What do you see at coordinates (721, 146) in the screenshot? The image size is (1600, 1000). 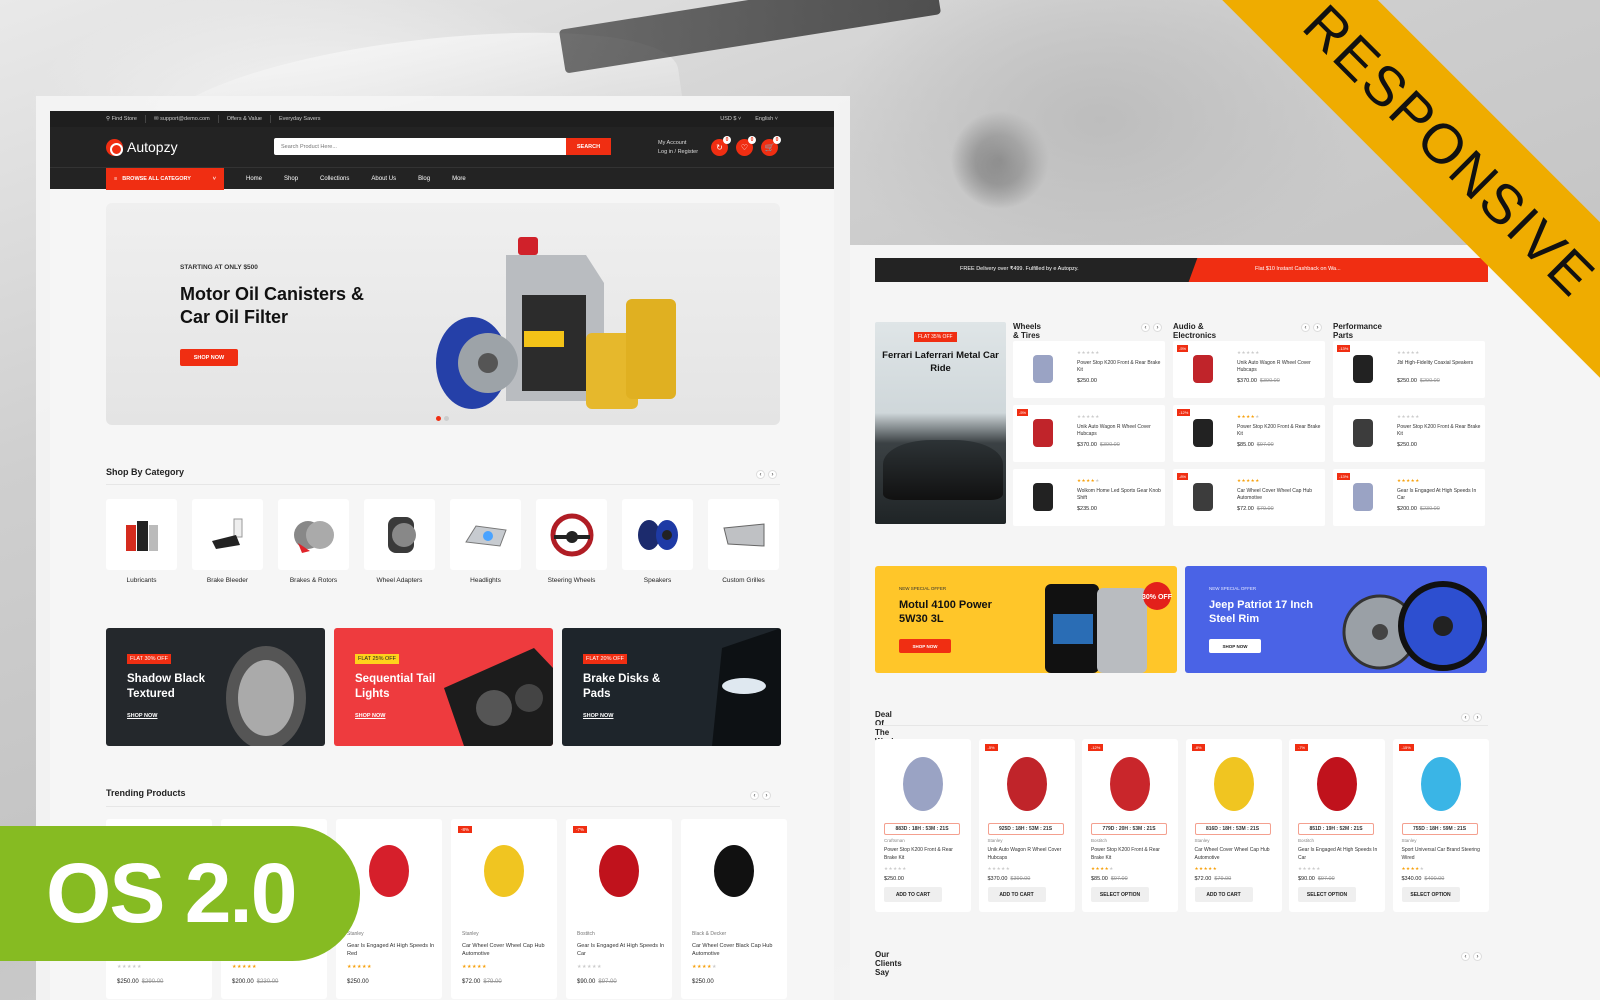 I see `compare-button: ↻ 0` at bounding box center [721, 146].